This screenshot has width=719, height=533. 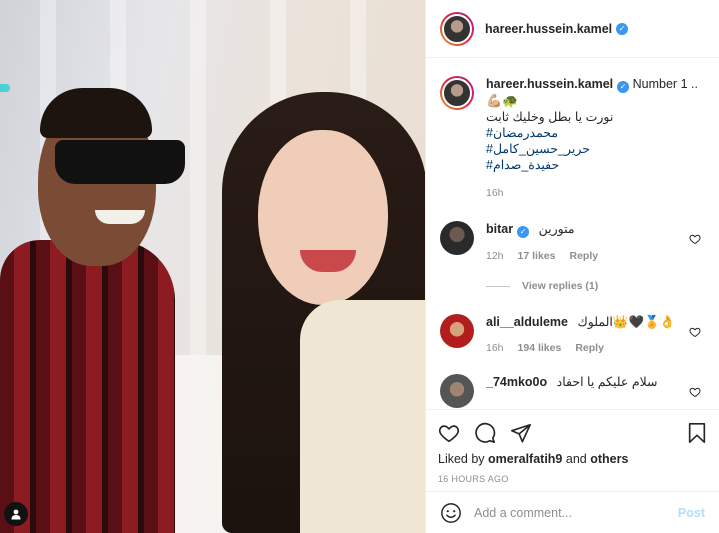 What do you see at coordinates (495, 256) in the screenshot?
I see `comment-time: 12h` at bounding box center [495, 256].